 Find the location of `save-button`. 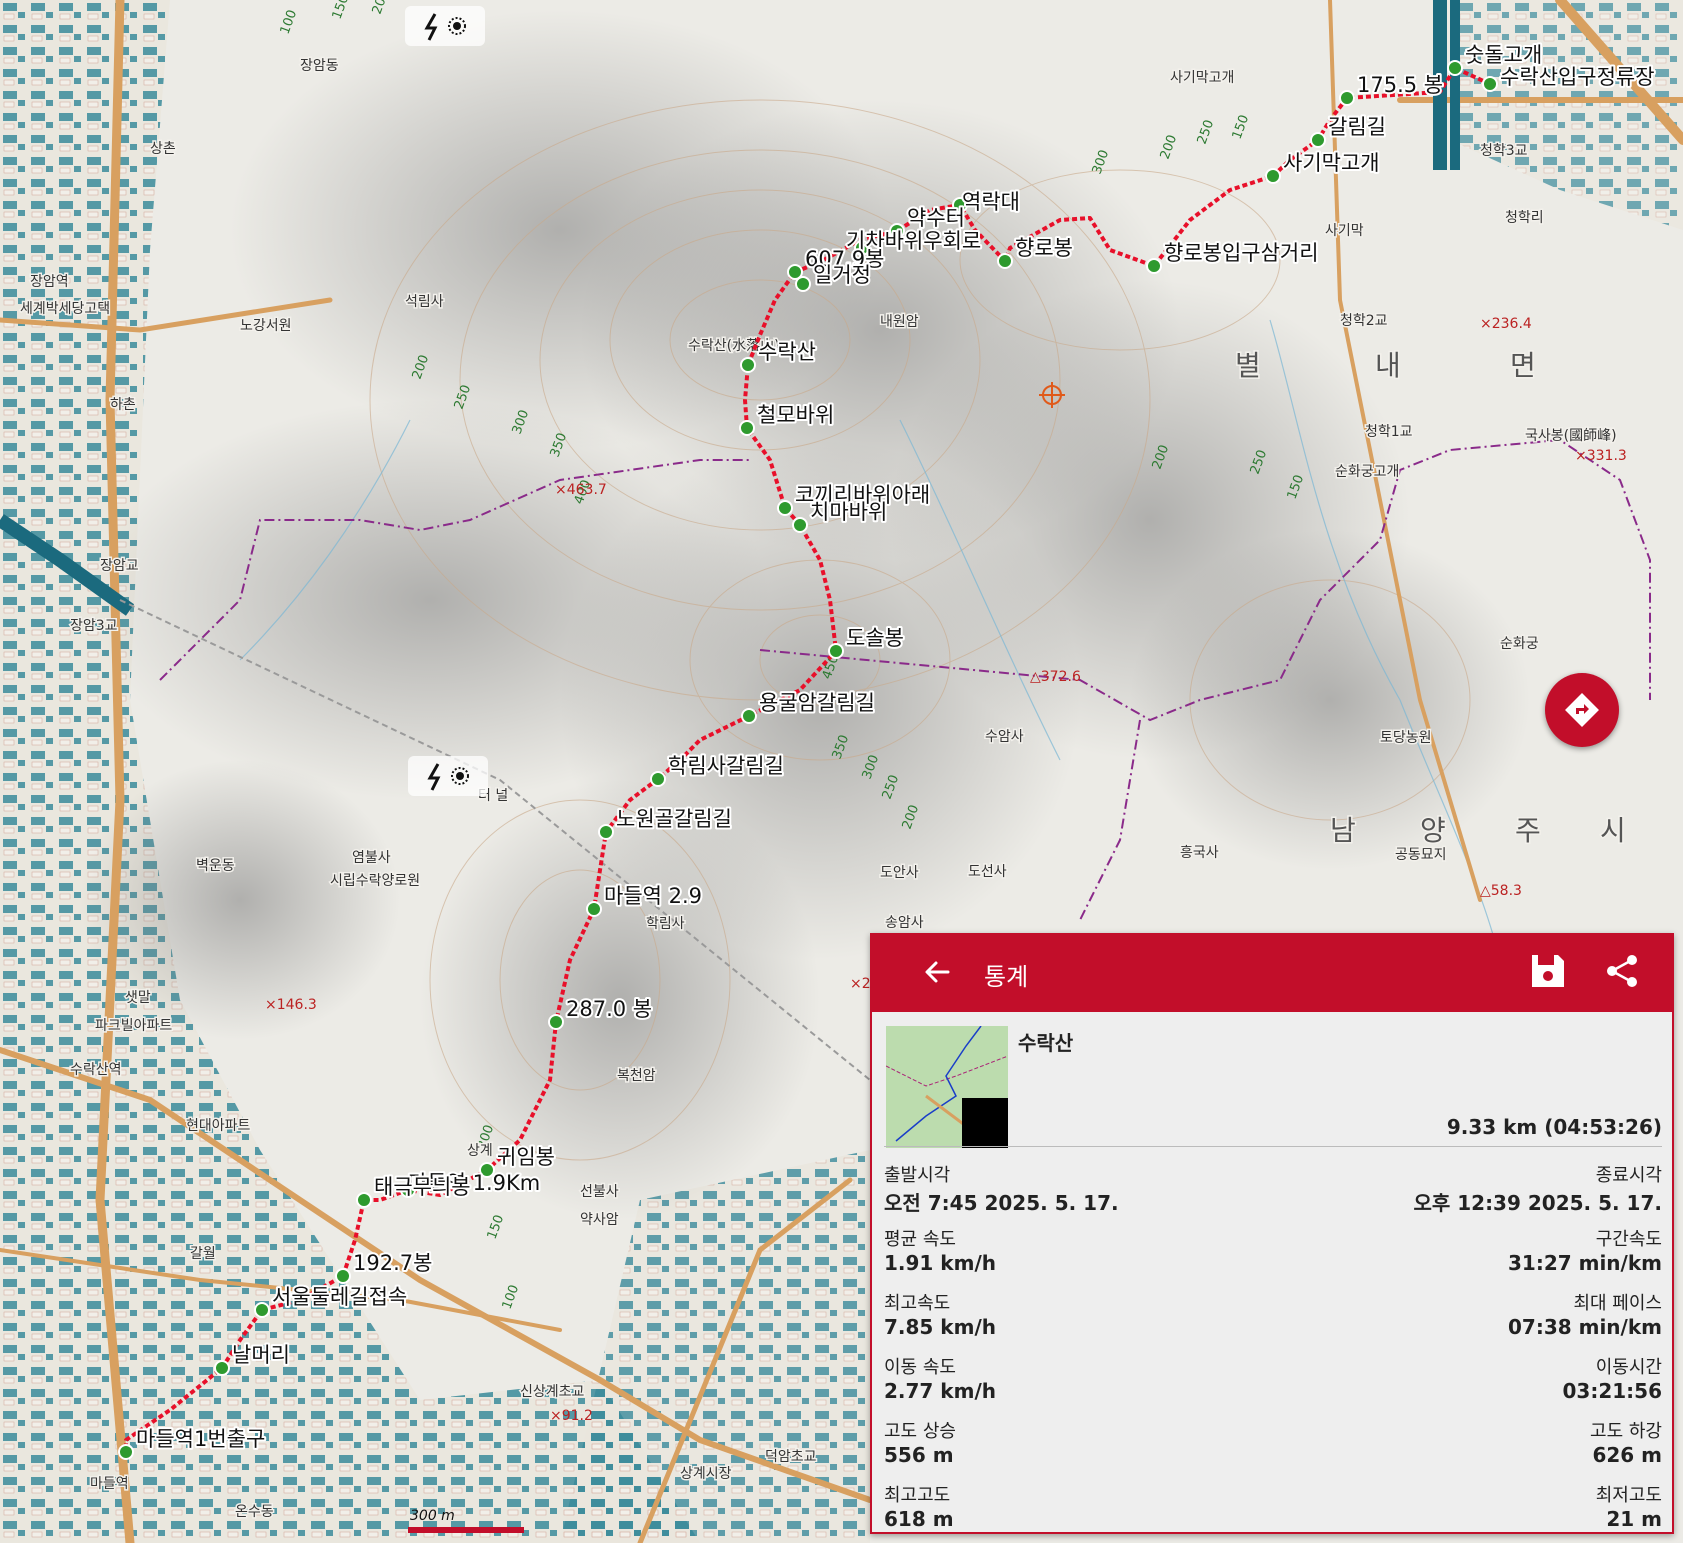

save-button is located at coordinates (1548, 971).